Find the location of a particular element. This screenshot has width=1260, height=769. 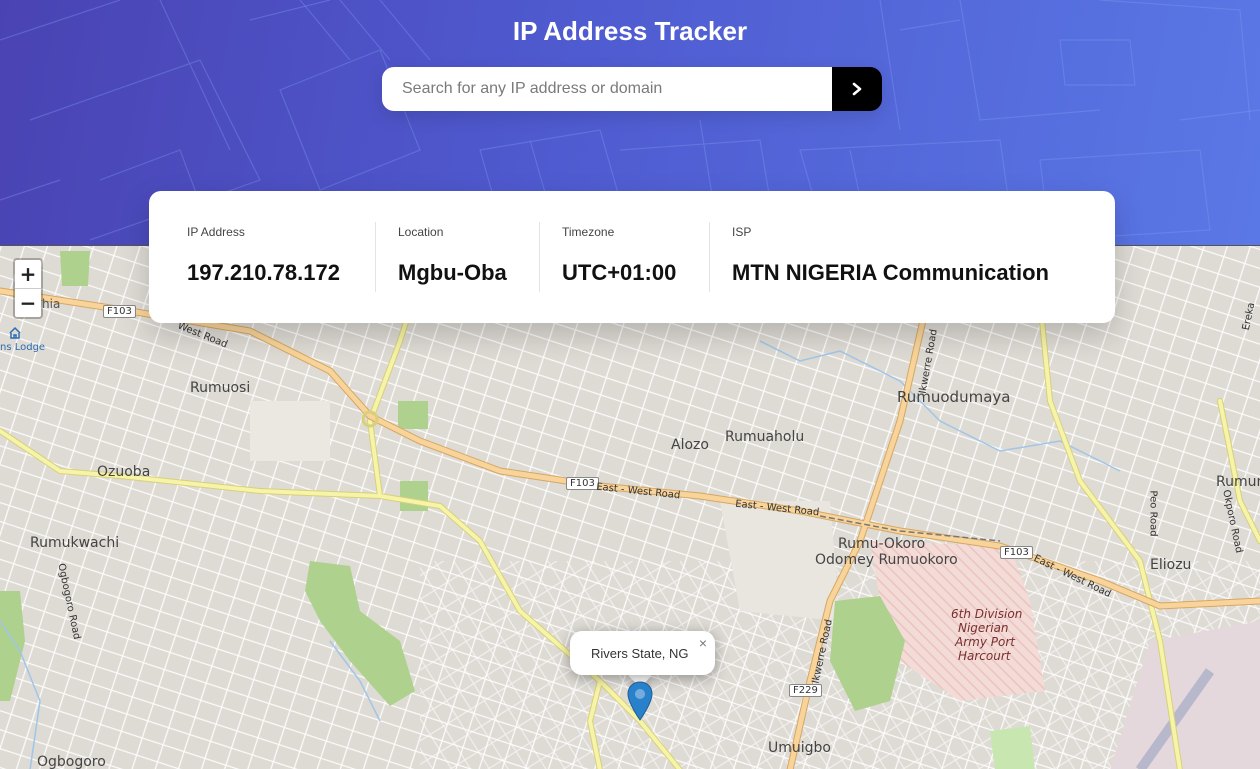

popup-close-button: × is located at coordinates (703, 643).